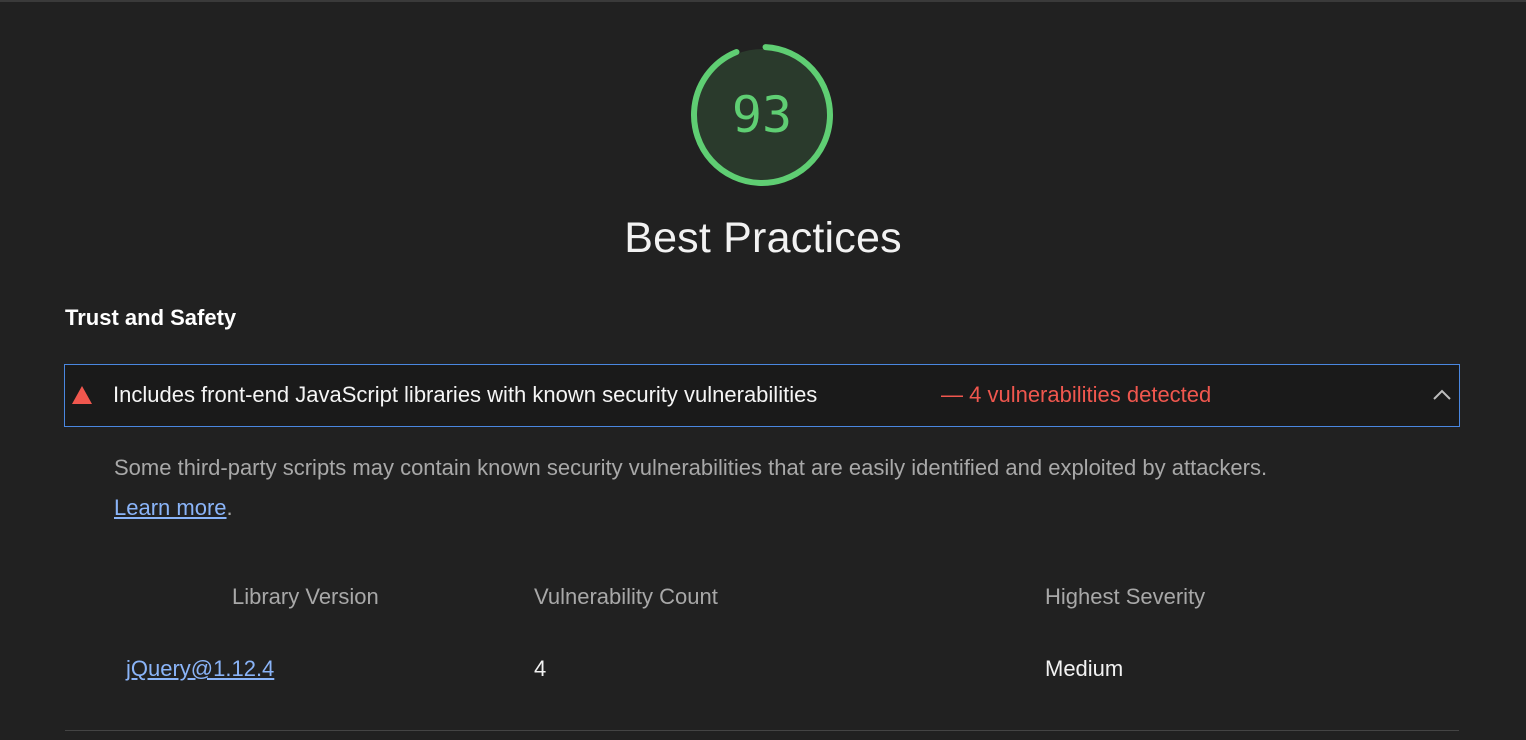 The image size is (1526, 740). I want to click on fail-triangle-icon, so click(82, 395).